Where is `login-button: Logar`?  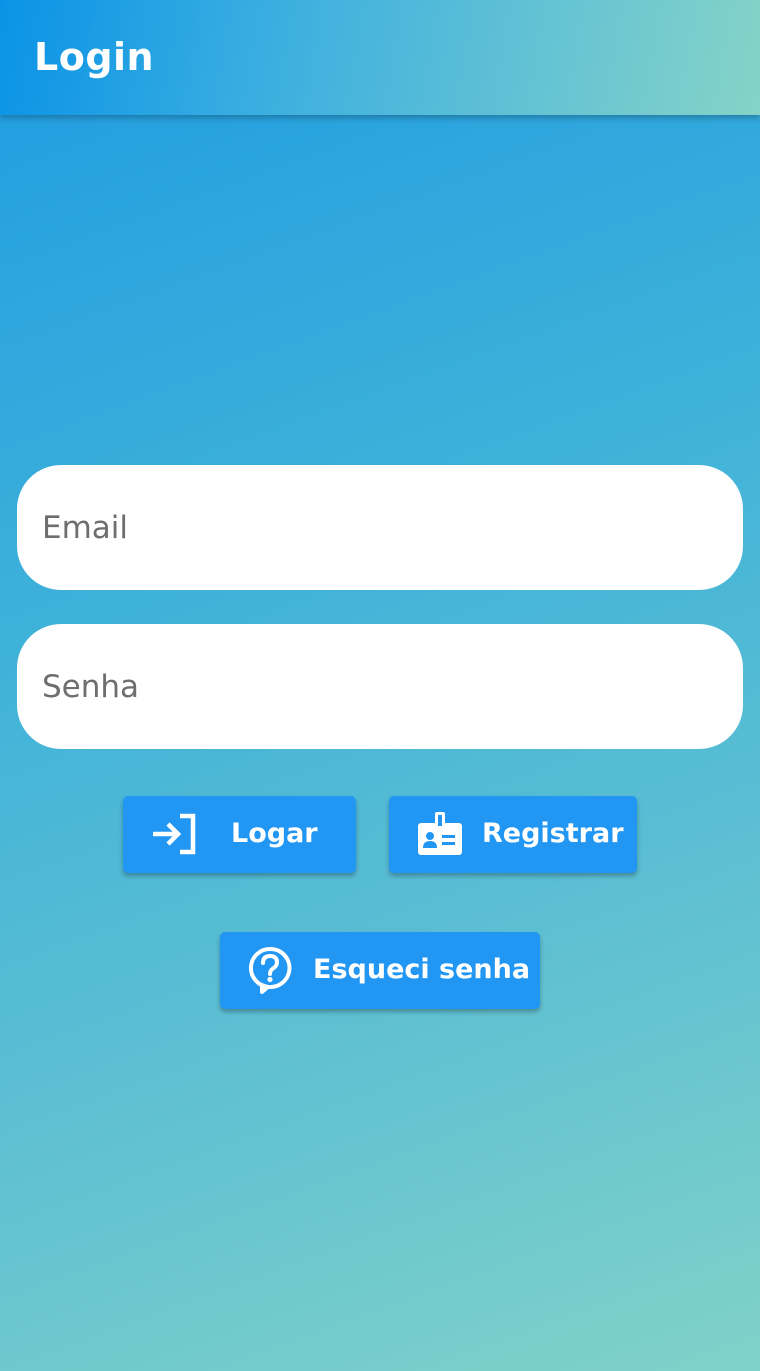
login-button: Logar is located at coordinates (239, 834).